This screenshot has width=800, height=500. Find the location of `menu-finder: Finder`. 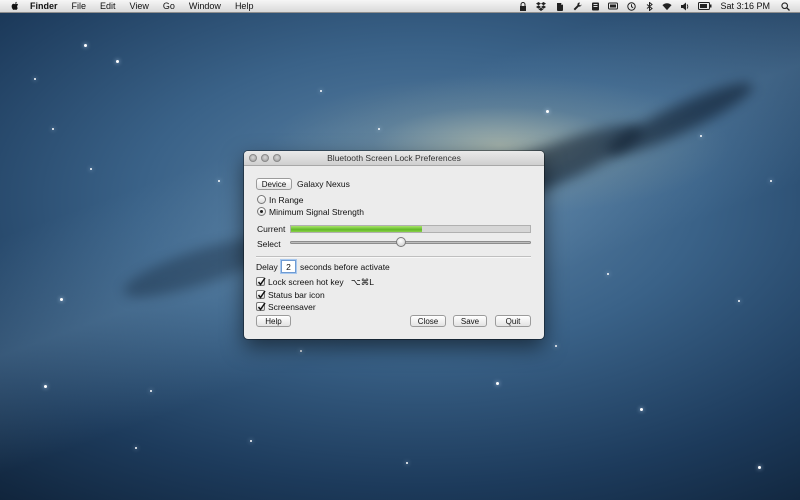

menu-finder: Finder is located at coordinates (44, 6).